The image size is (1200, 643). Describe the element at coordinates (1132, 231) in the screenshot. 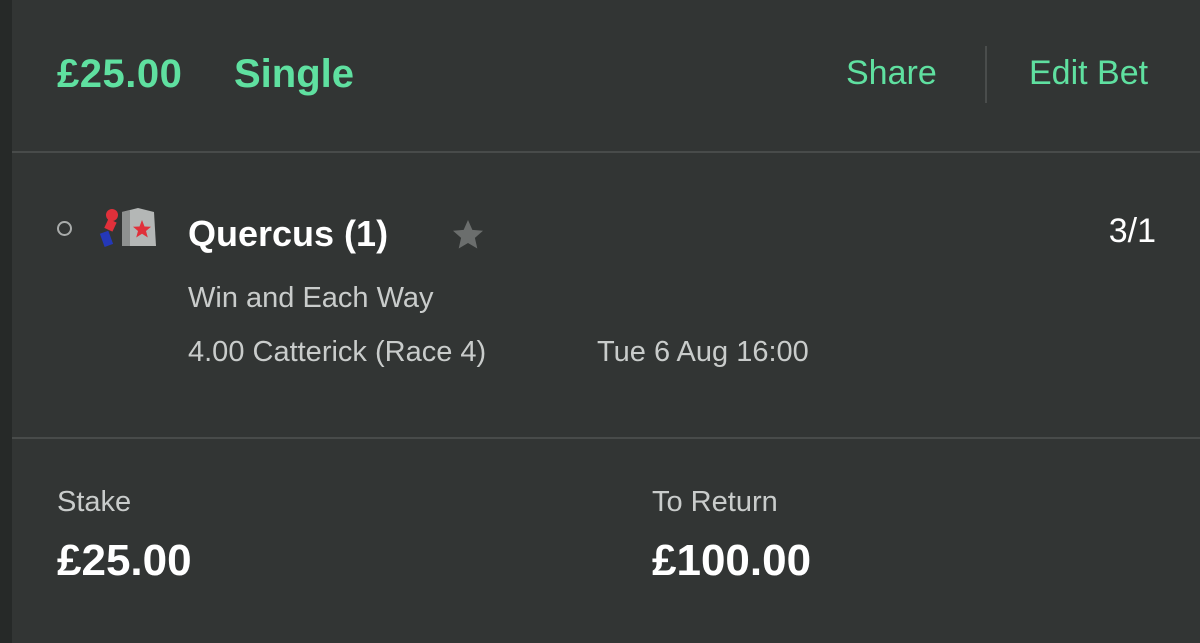

I see `odds: 3/1` at that location.